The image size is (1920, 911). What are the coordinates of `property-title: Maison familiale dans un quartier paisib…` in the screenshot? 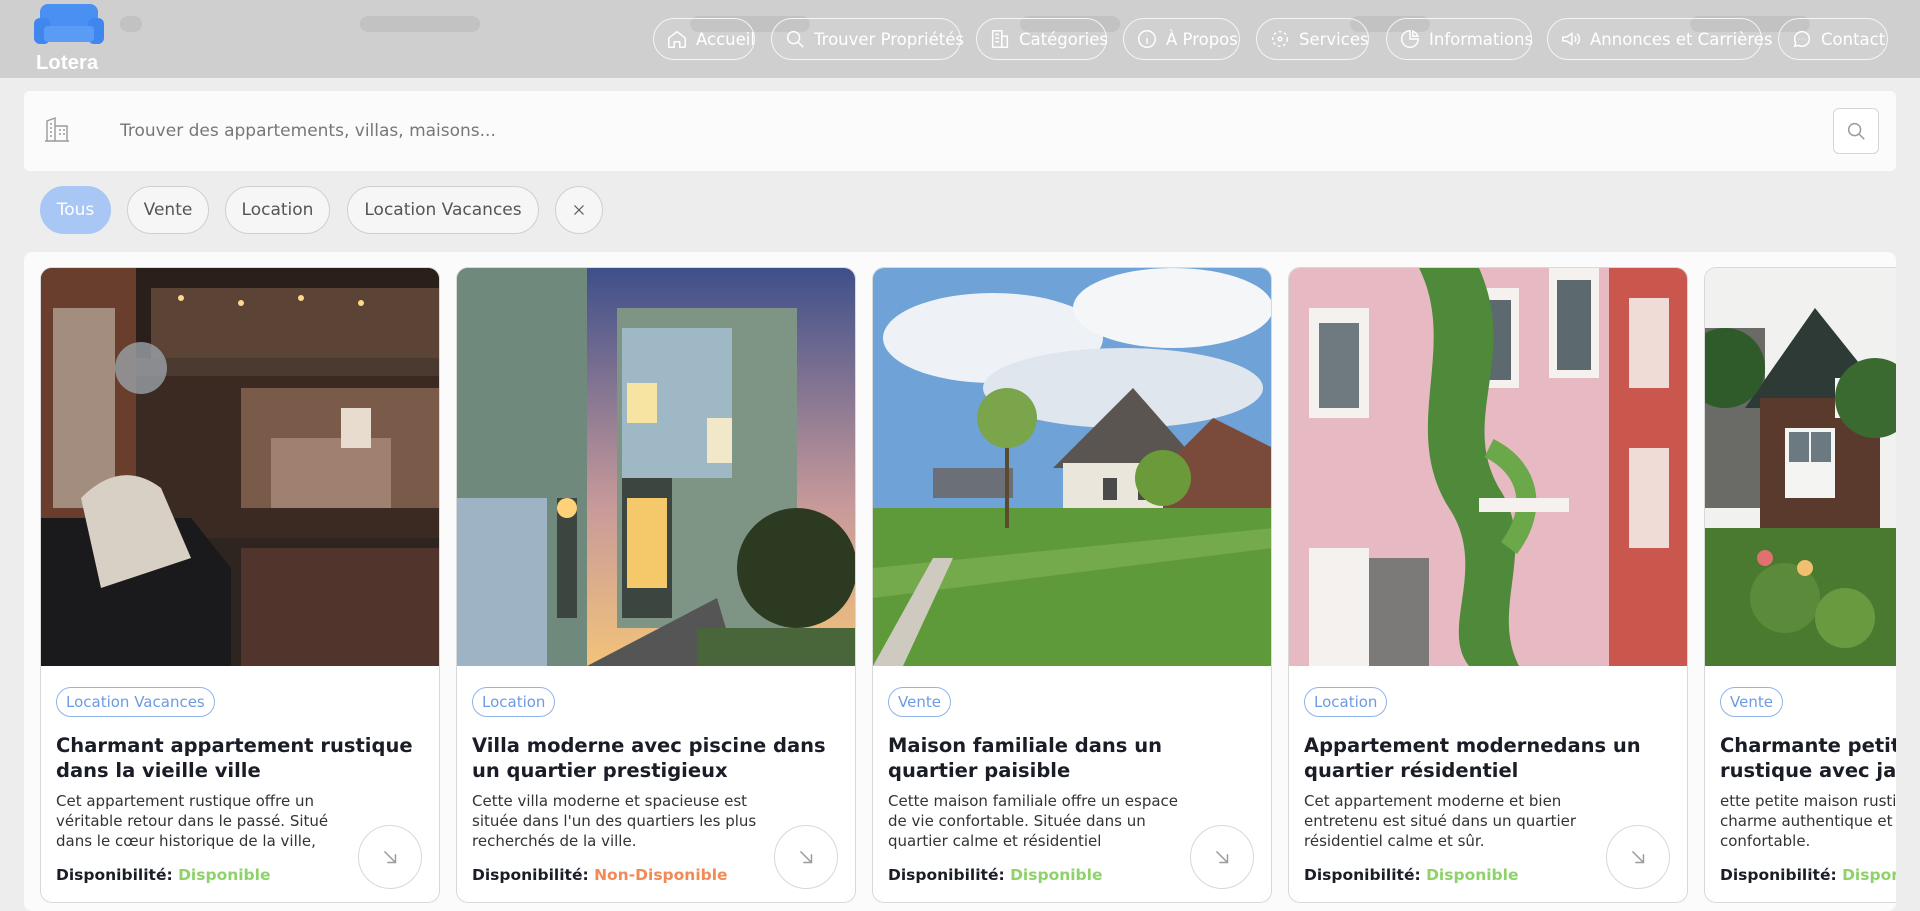 It's located at (1025, 758).